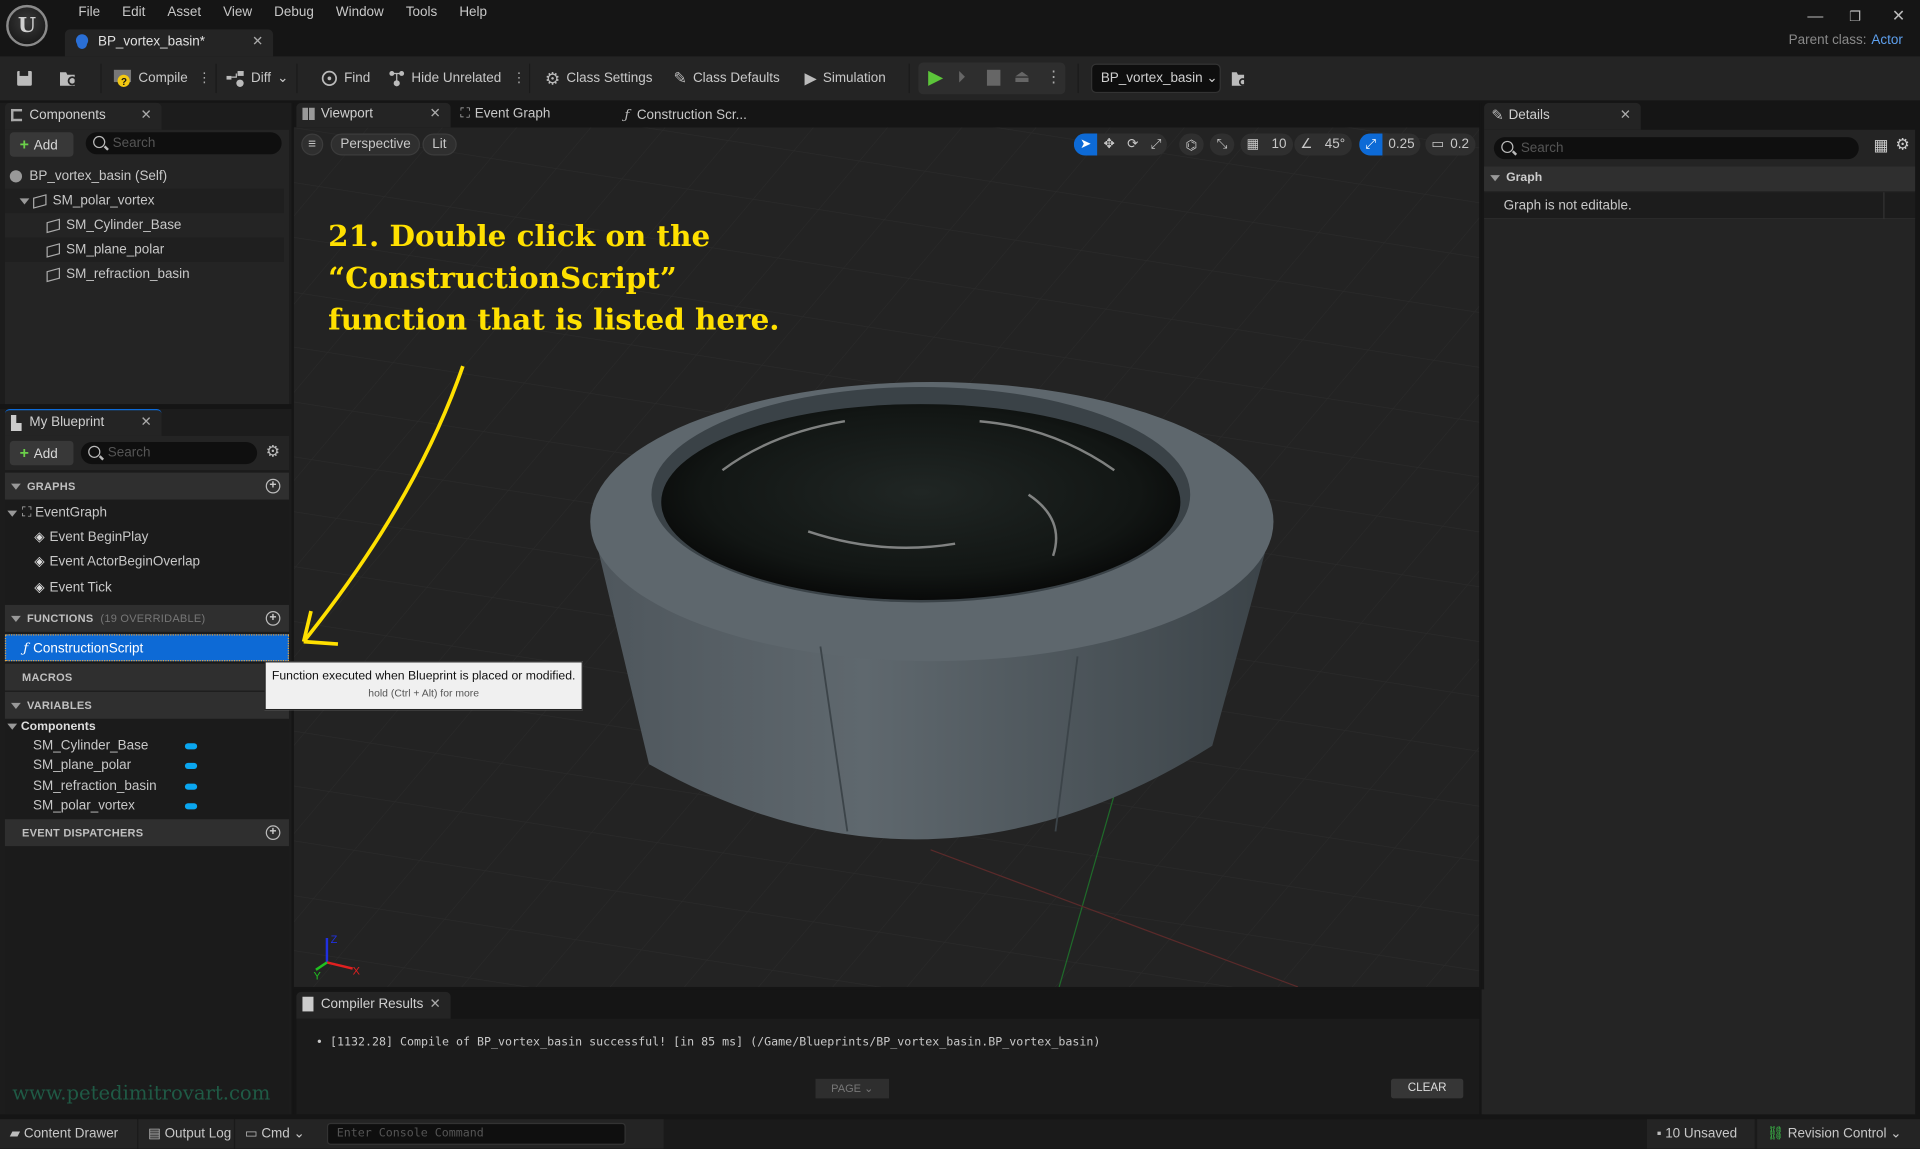 This screenshot has width=1920, height=1149. I want to click on console-command-input: Enter Console Command, so click(476, 1133).